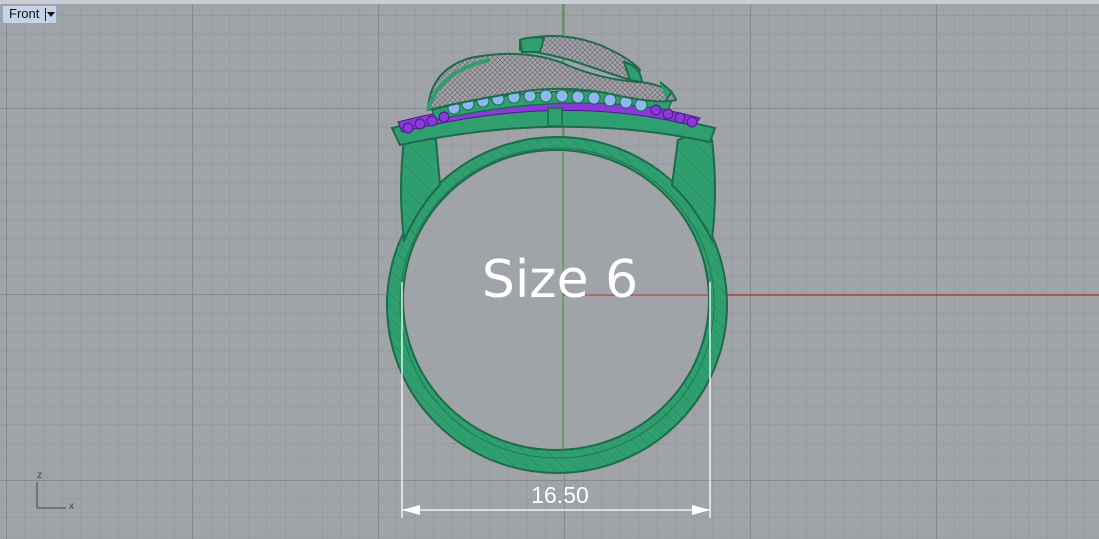 This screenshot has width=1099, height=539. I want to click on dimension-value: 16.50, so click(560, 495).